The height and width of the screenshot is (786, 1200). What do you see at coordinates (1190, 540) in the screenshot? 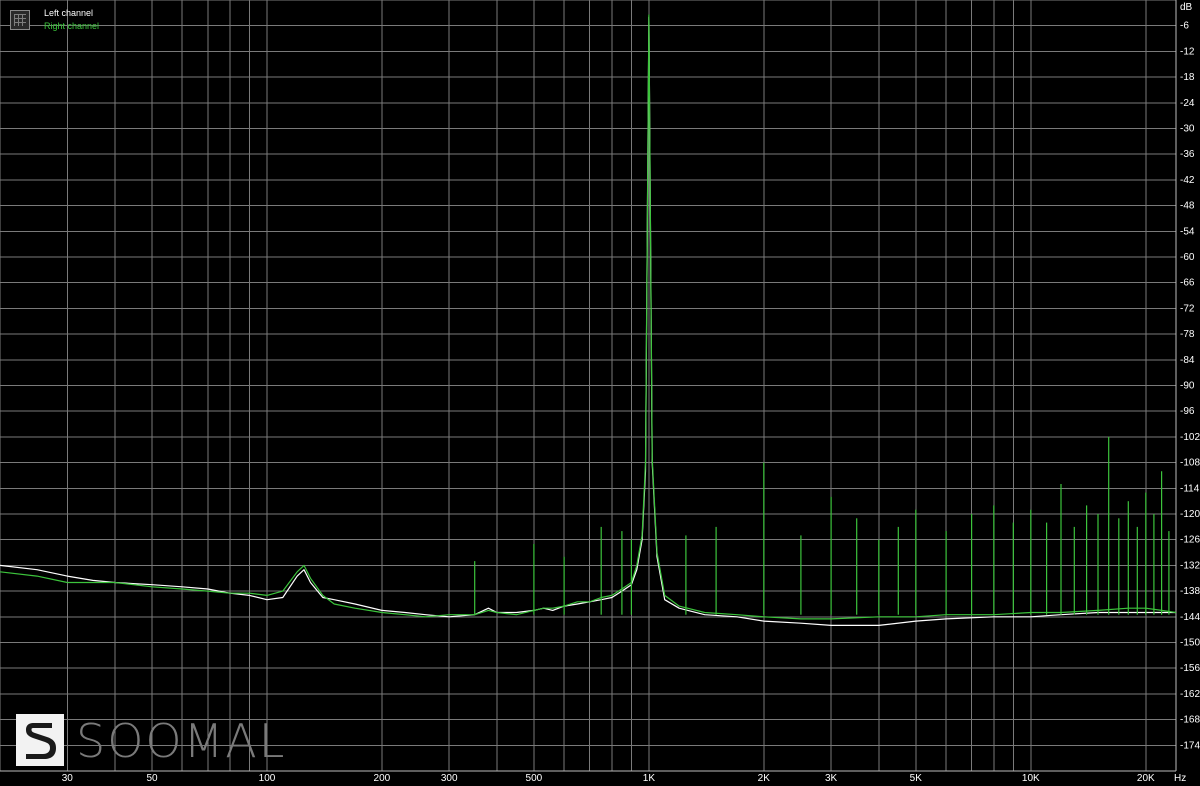
I see `y-tick-label: -126` at bounding box center [1190, 540].